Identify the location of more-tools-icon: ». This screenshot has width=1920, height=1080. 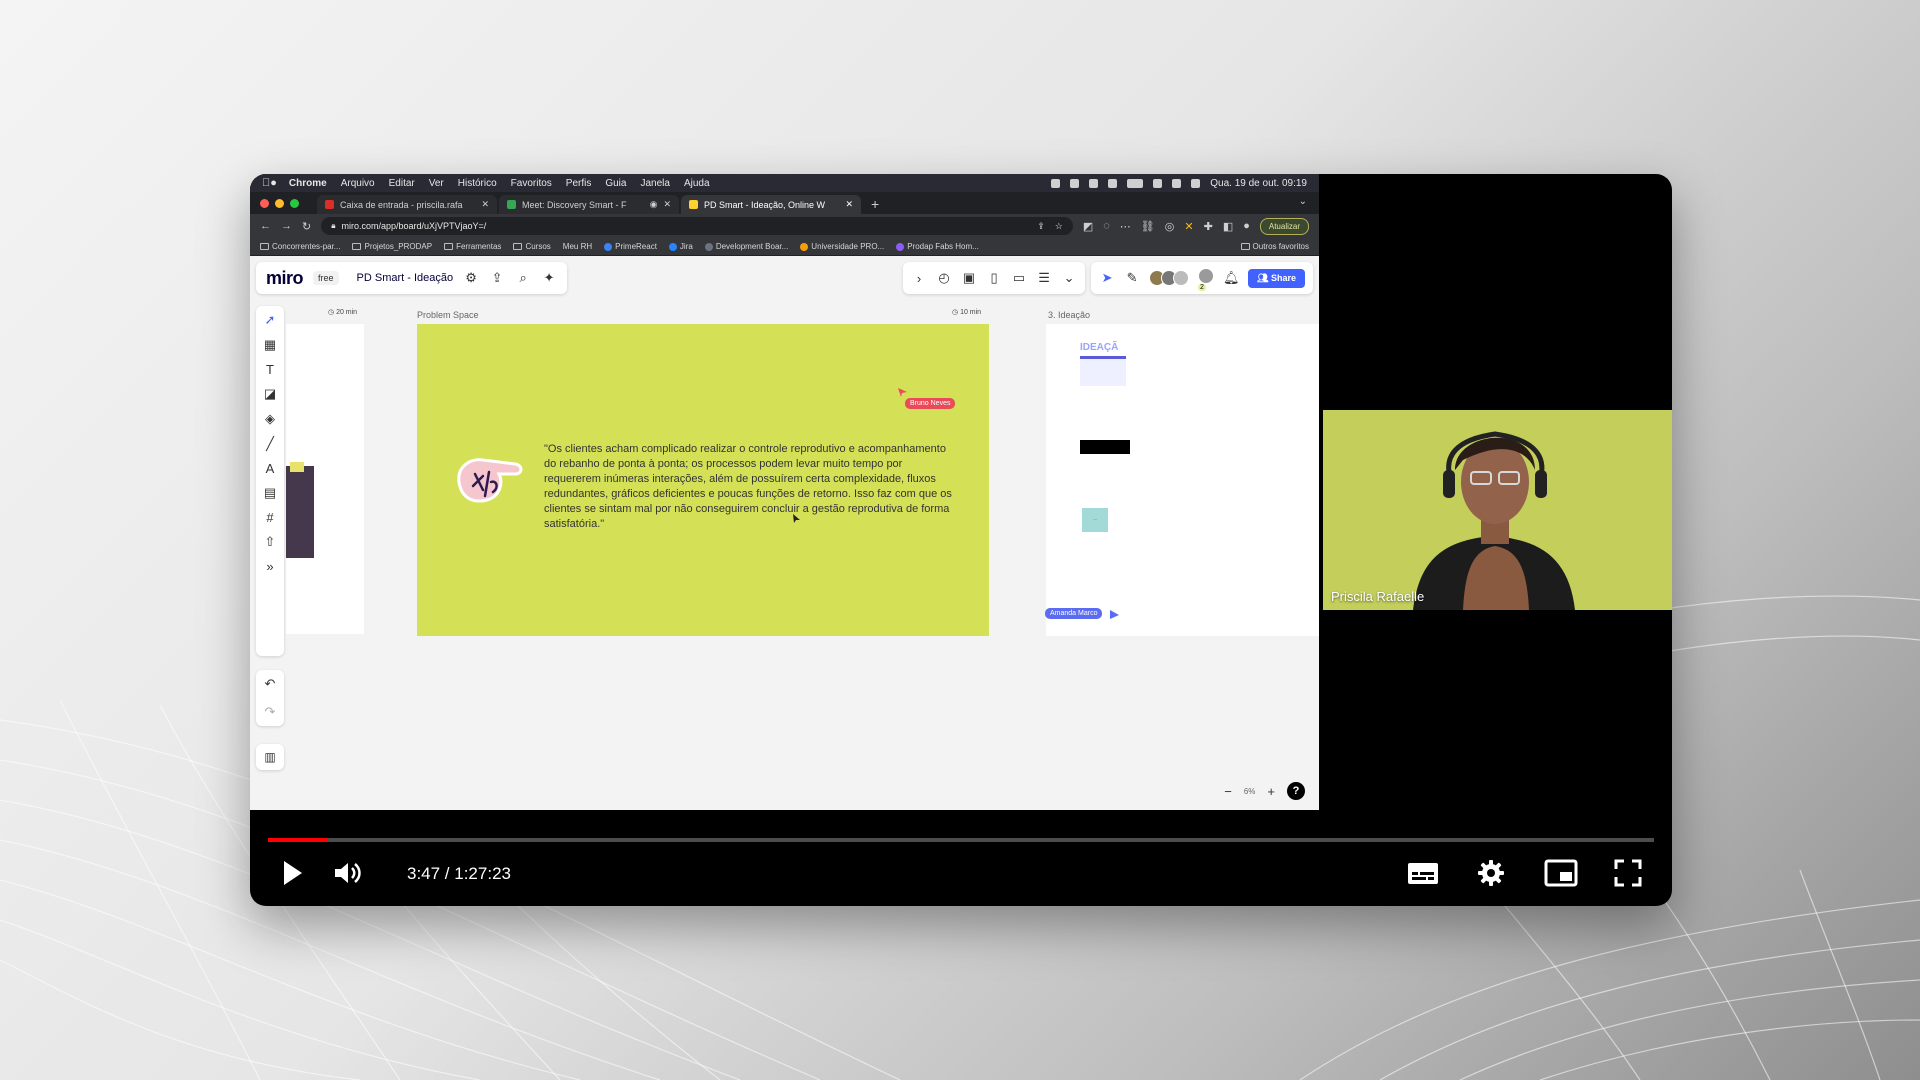
(269, 566).